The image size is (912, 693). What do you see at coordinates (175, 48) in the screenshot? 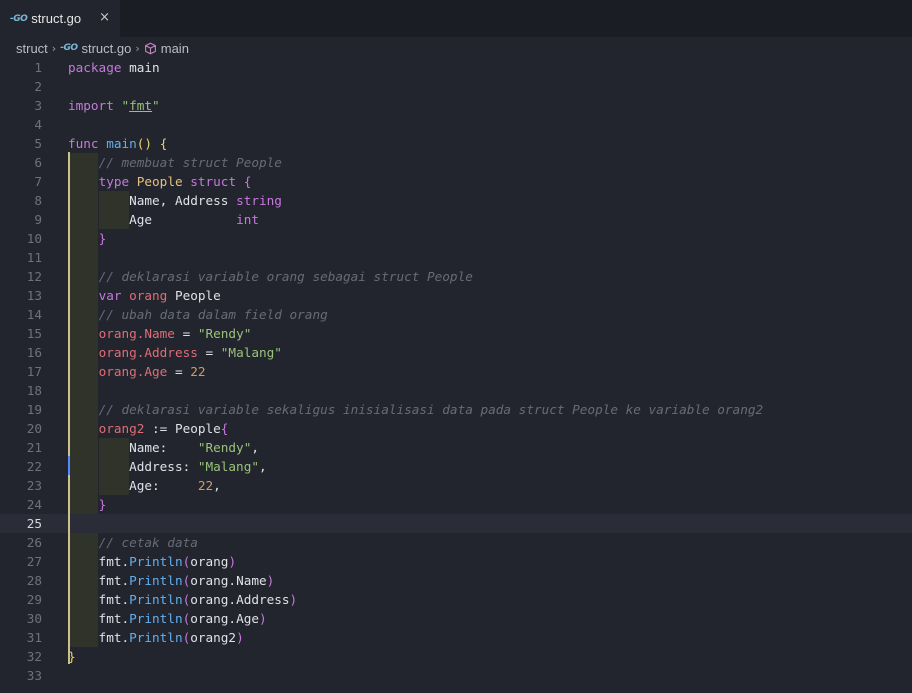
I see `breadcrumb-symbol: main` at bounding box center [175, 48].